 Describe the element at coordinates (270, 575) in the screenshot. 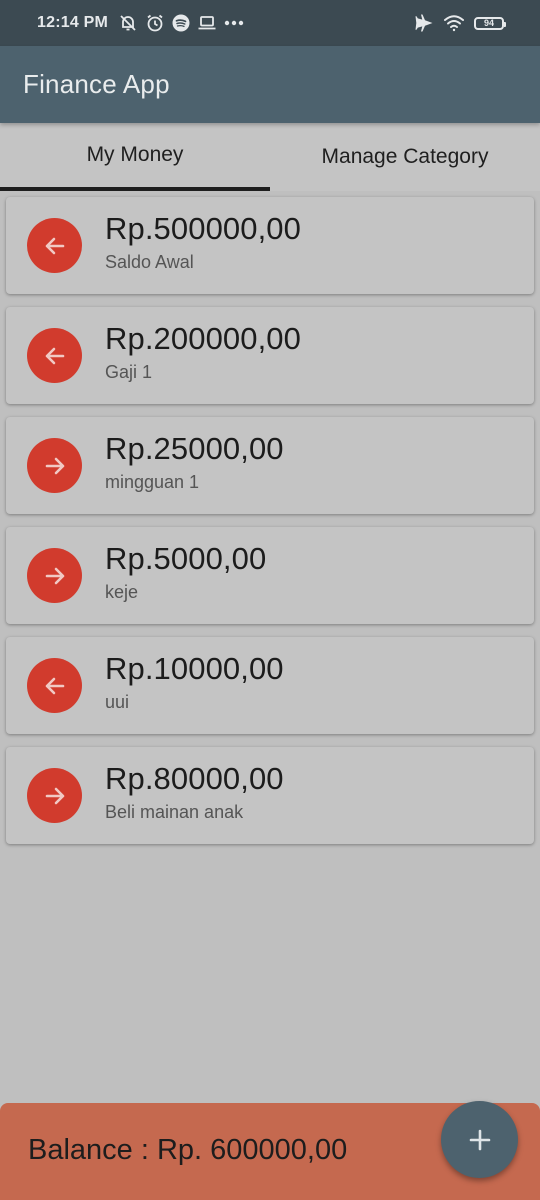

I see `transaction-card: Rp.5000,00 keje` at that location.